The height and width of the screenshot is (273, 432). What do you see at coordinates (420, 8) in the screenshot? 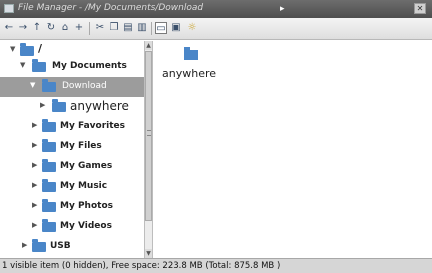
I see `close-button: ✕` at bounding box center [420, 8].